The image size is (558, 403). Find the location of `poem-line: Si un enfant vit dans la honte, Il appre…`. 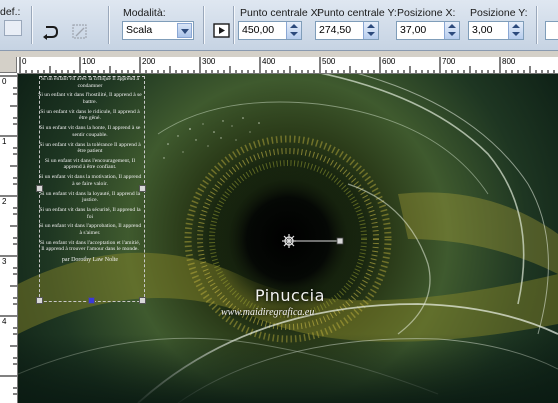

poem-line: Si un enfant vit dans la honte, Il appre… is located at coordinates (90, 131).